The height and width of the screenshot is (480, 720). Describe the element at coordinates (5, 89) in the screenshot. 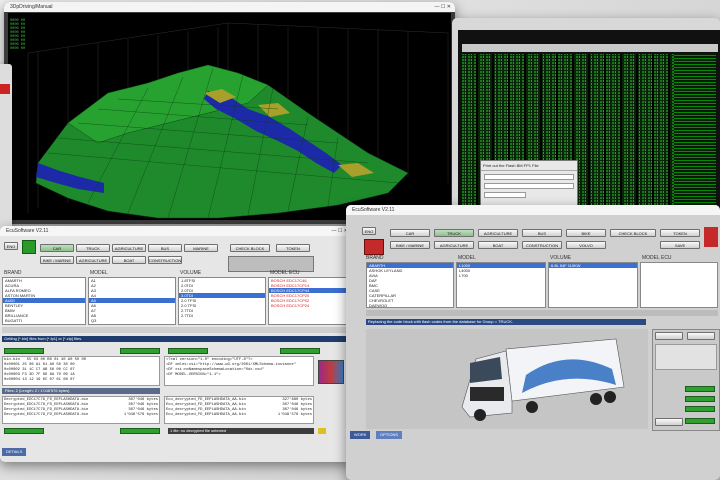

I see `tool-icon` at that location.